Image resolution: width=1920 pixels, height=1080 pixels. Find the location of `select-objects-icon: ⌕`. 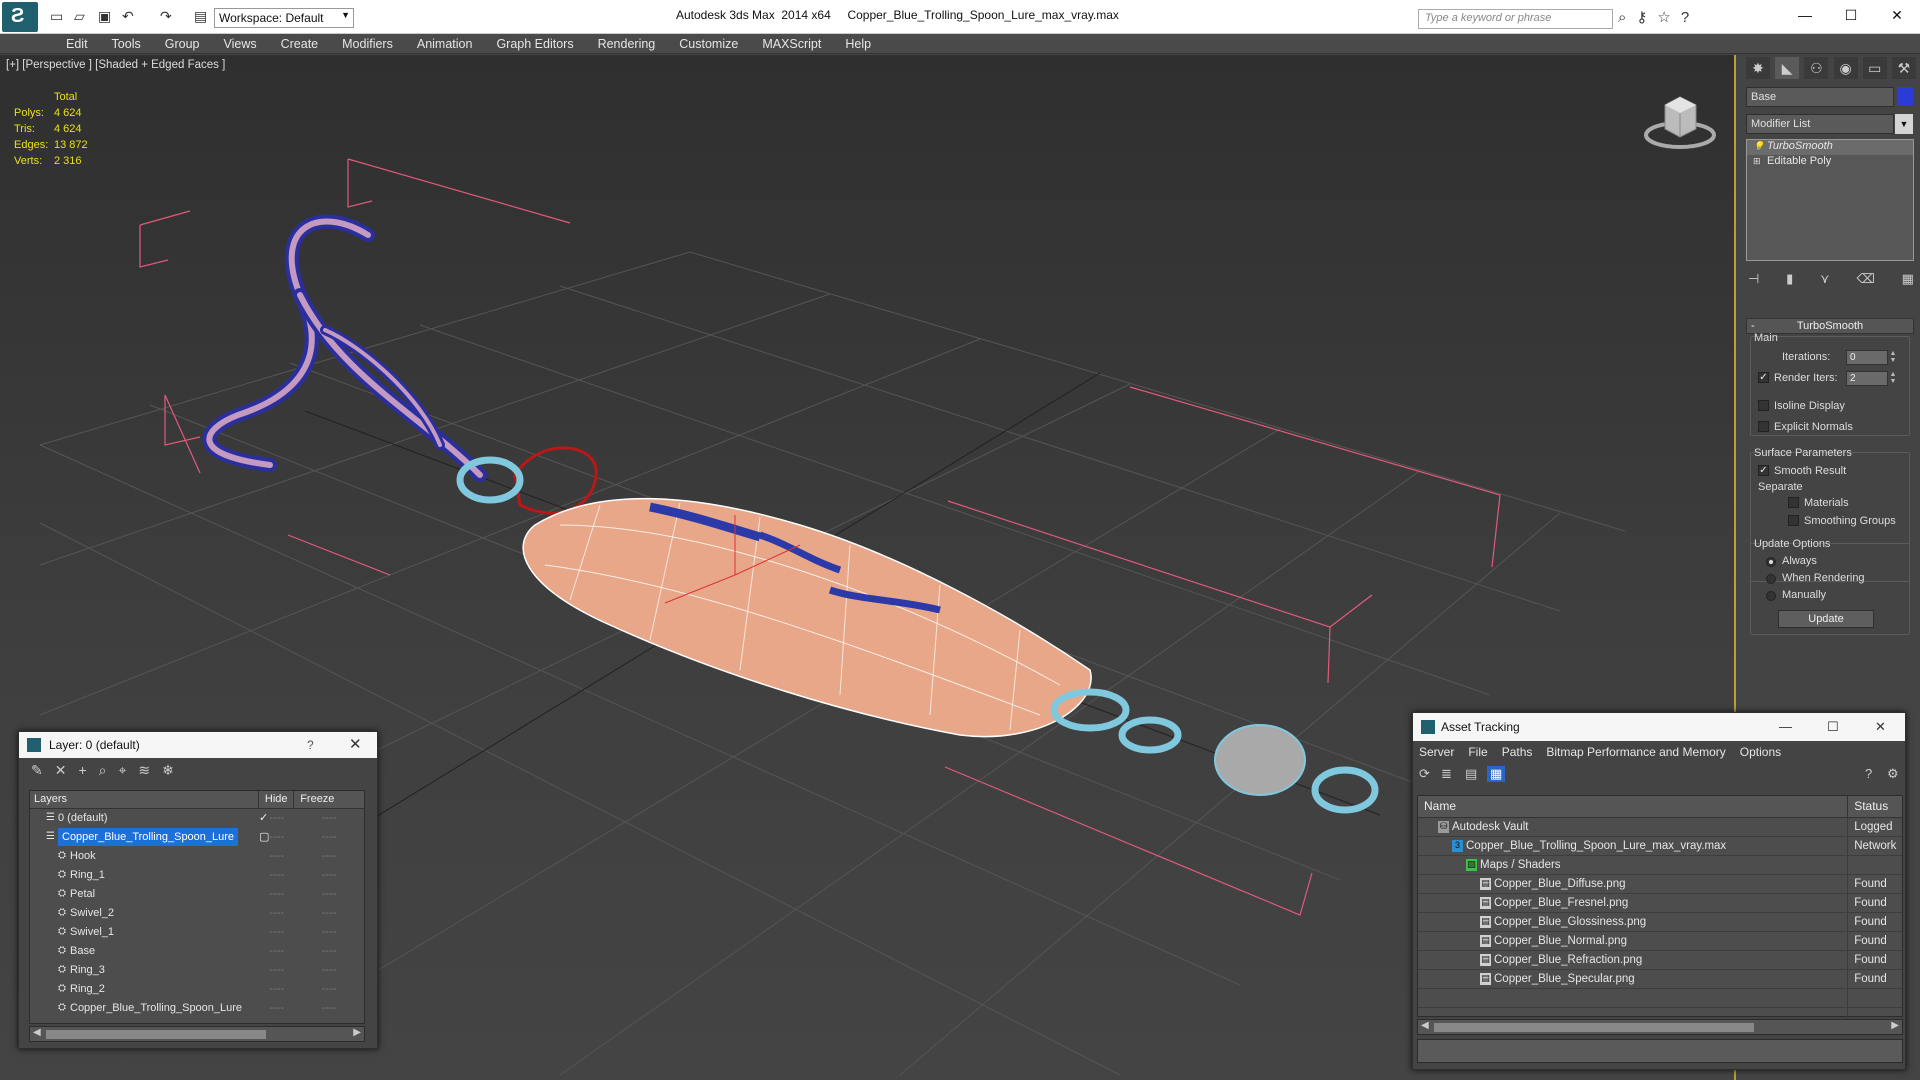

select-objects-icon: ⌕ is located at coordinates (103, 770).